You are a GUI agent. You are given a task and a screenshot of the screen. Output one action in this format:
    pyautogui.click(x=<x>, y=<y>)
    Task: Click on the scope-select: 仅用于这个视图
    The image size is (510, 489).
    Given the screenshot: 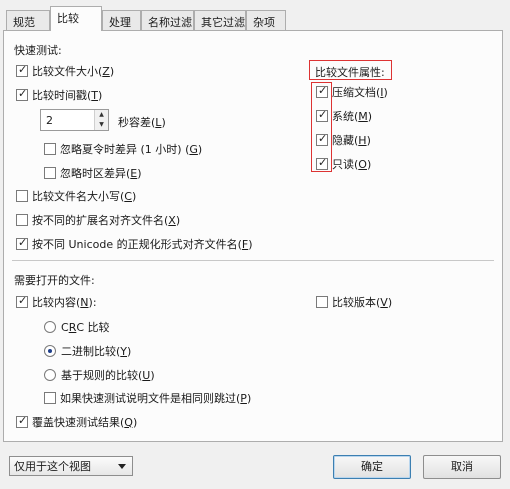 What is the action you would take?
    pyautogui.click(x=71, y=466)
    